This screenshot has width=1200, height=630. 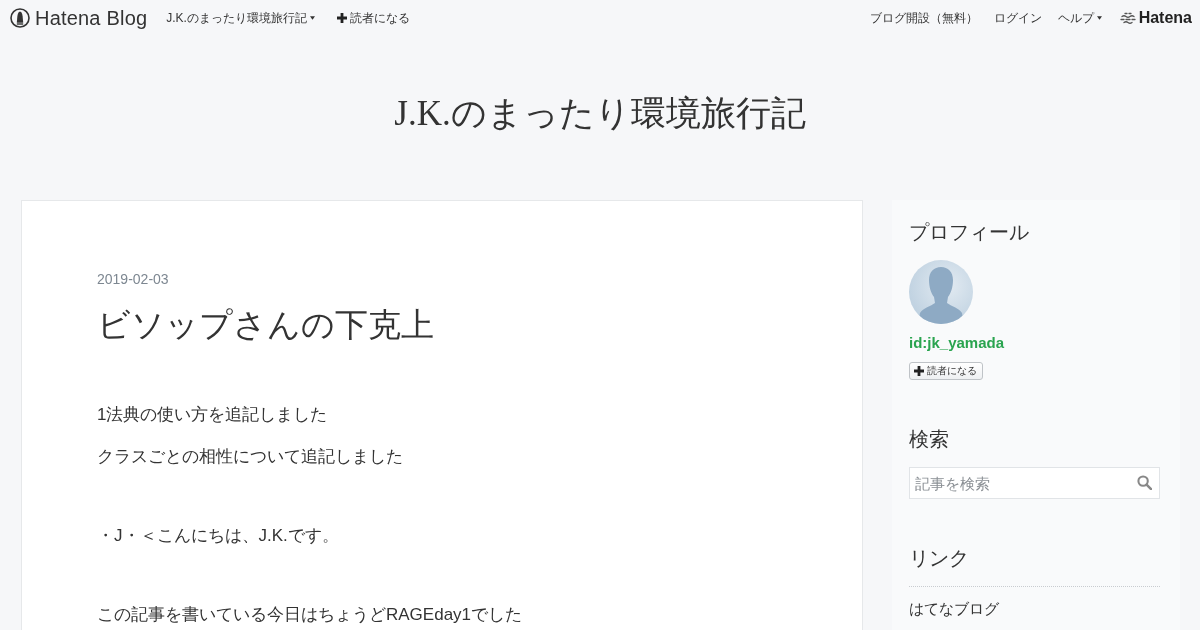 What do you see at coordinates (250, 457) in the screenshot?
I see `paragraph: クラスごとの相性について追記しました` at bounding box center [250, 457].